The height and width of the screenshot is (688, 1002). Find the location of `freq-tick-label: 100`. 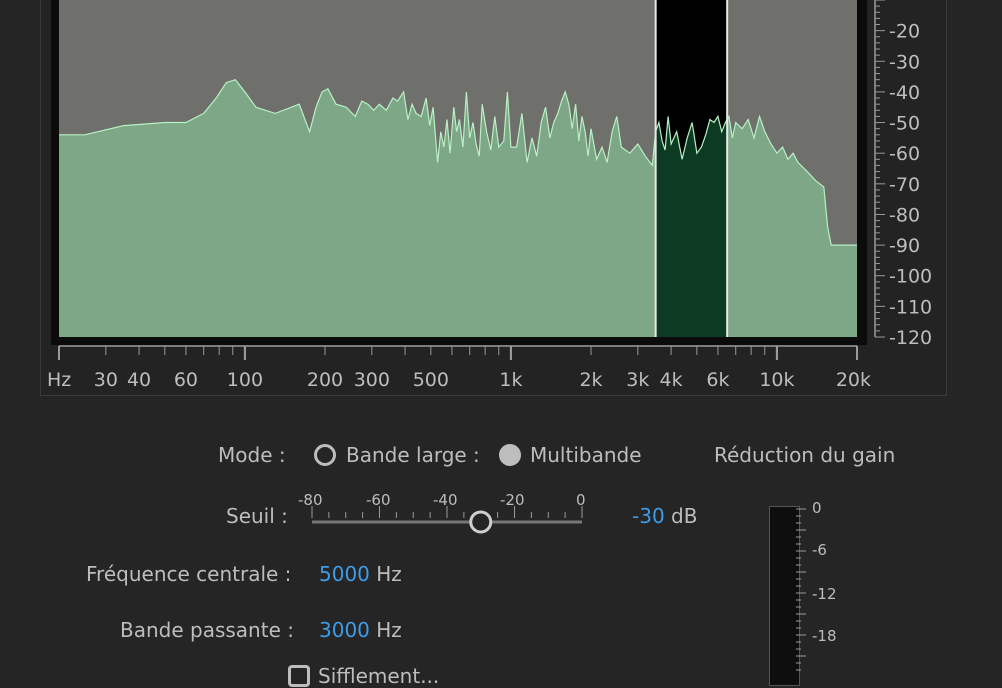

freq-tick-label: 100 is located at coordinates (245, 380).